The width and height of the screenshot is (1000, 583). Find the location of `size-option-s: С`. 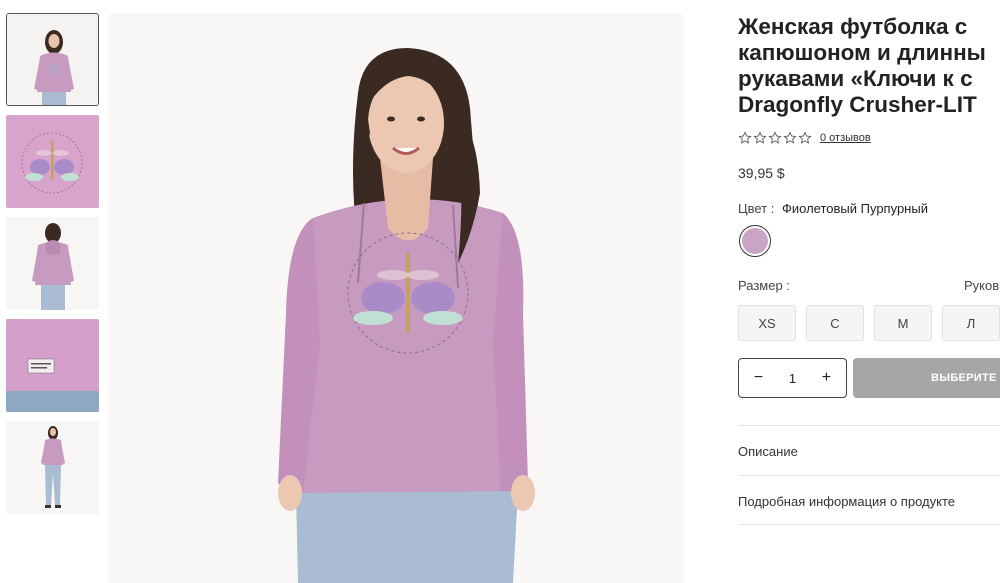

size-option-s: С is located at coordinates (835, 323).